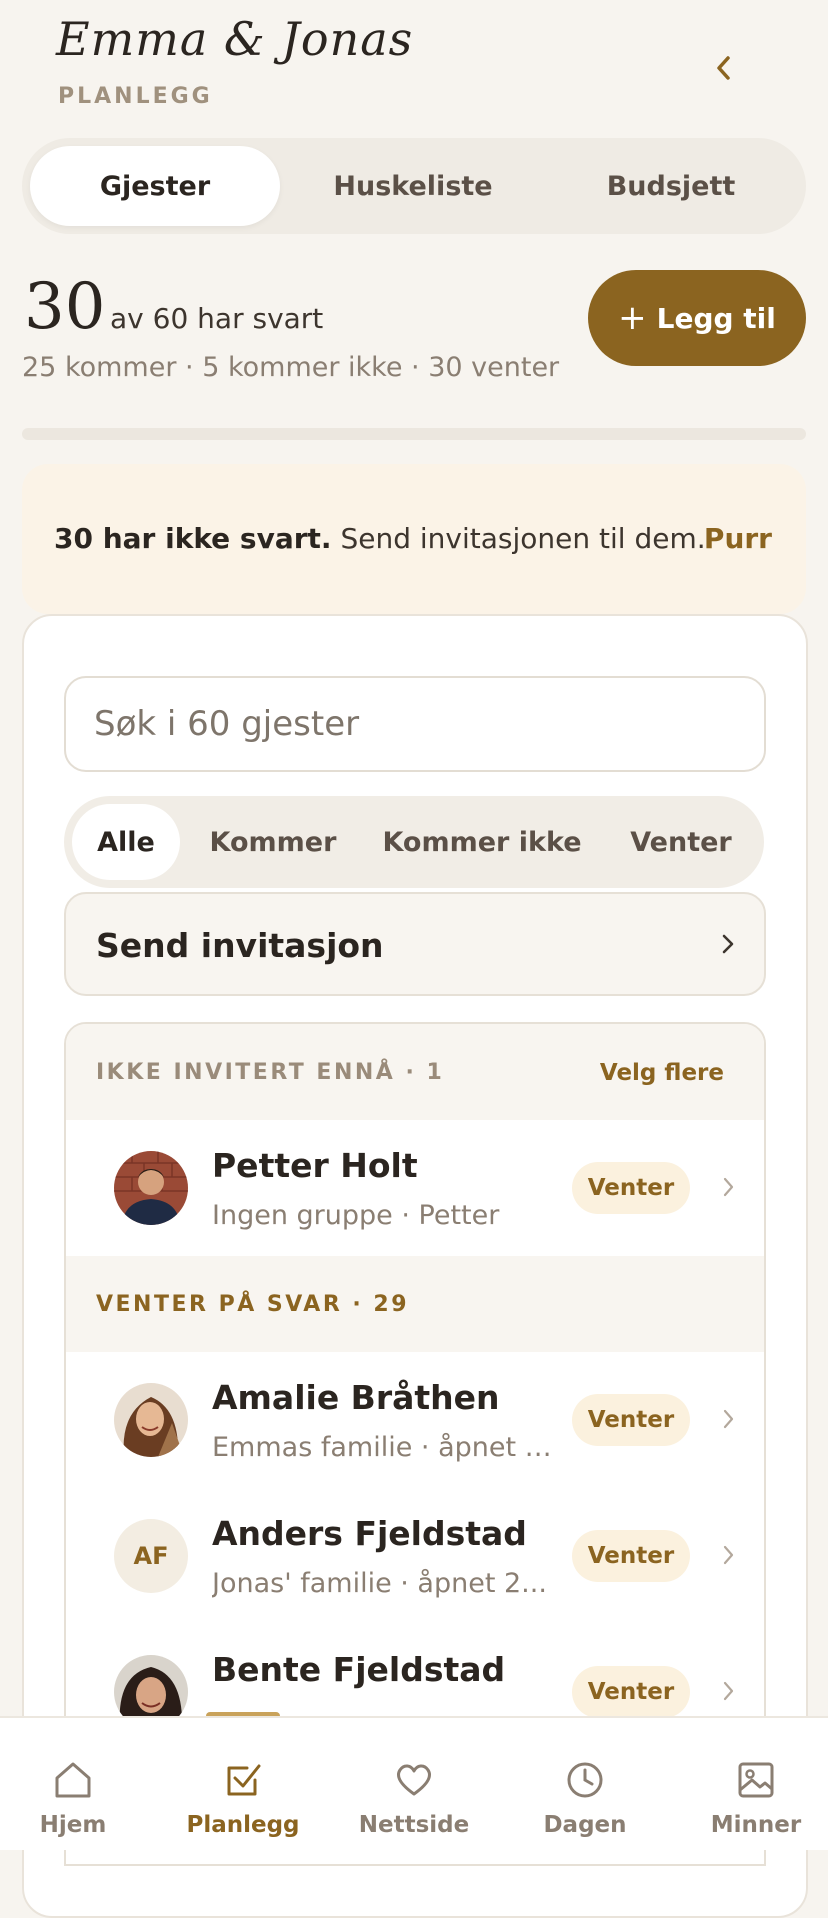  What do you see at coordinates (415, 1305) in the screenshot?
I see `section-awaiting-reply: VENTER PÅ SVAR · 29` at bounding box center [415, 1305].